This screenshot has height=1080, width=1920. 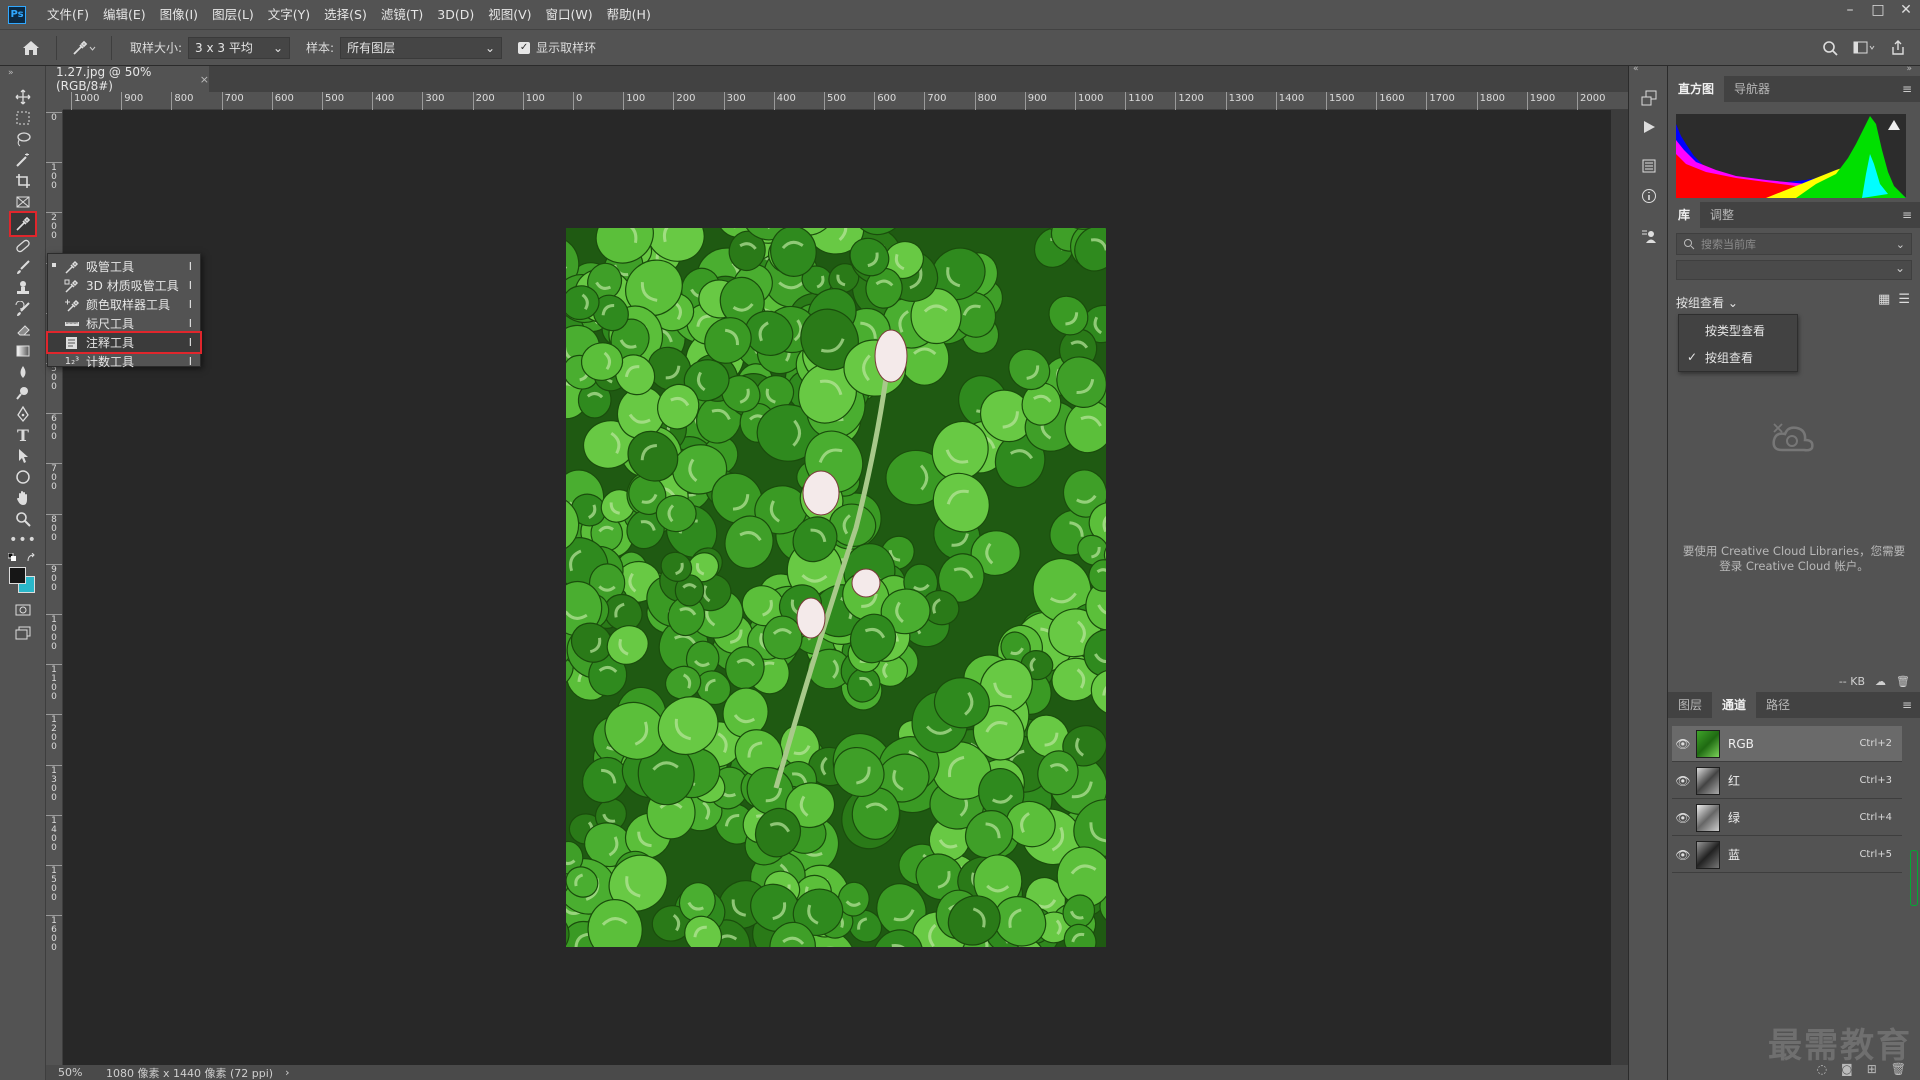 What do you see at coordinates (179, 14) in the screenshot?
I see `menu-item-2: 图像(I)` at bounding box center [179, 14].